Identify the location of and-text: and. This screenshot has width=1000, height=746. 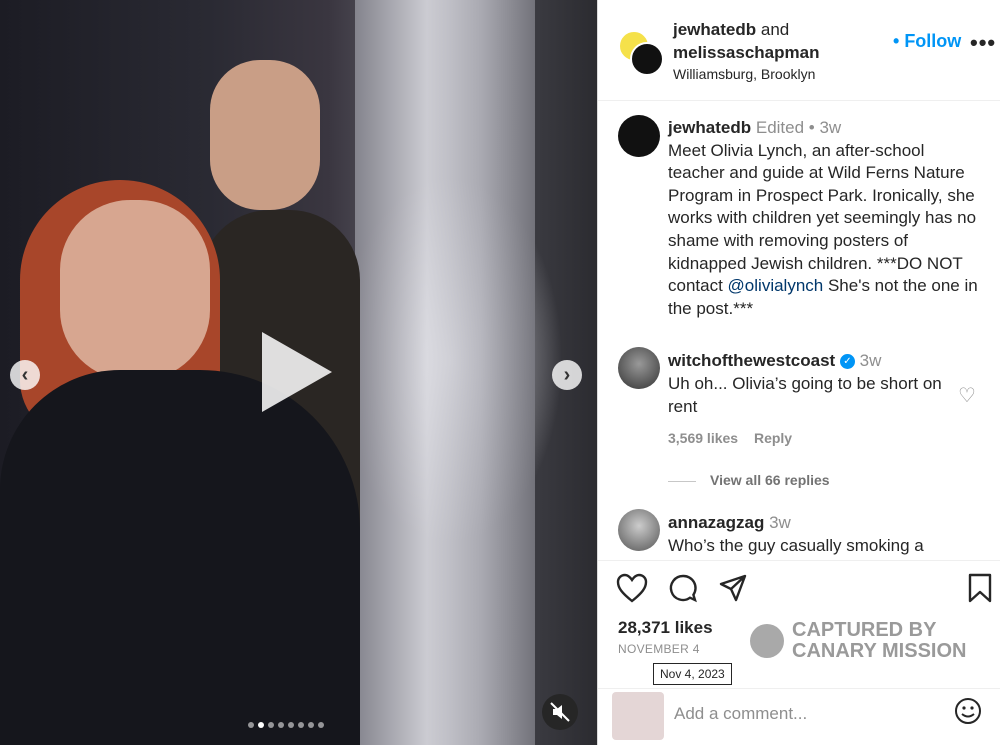
(775, 29).